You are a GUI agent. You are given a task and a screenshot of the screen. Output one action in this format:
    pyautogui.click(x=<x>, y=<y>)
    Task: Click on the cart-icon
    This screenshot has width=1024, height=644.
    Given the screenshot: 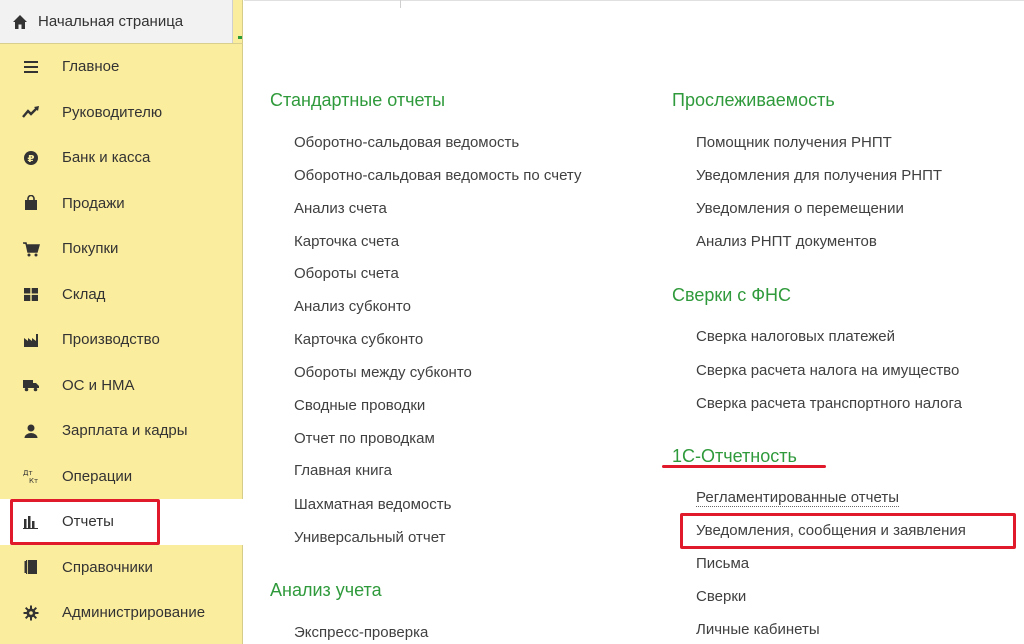 What is the action you would take?
    pyautogui.click(x=31, y=249)
    